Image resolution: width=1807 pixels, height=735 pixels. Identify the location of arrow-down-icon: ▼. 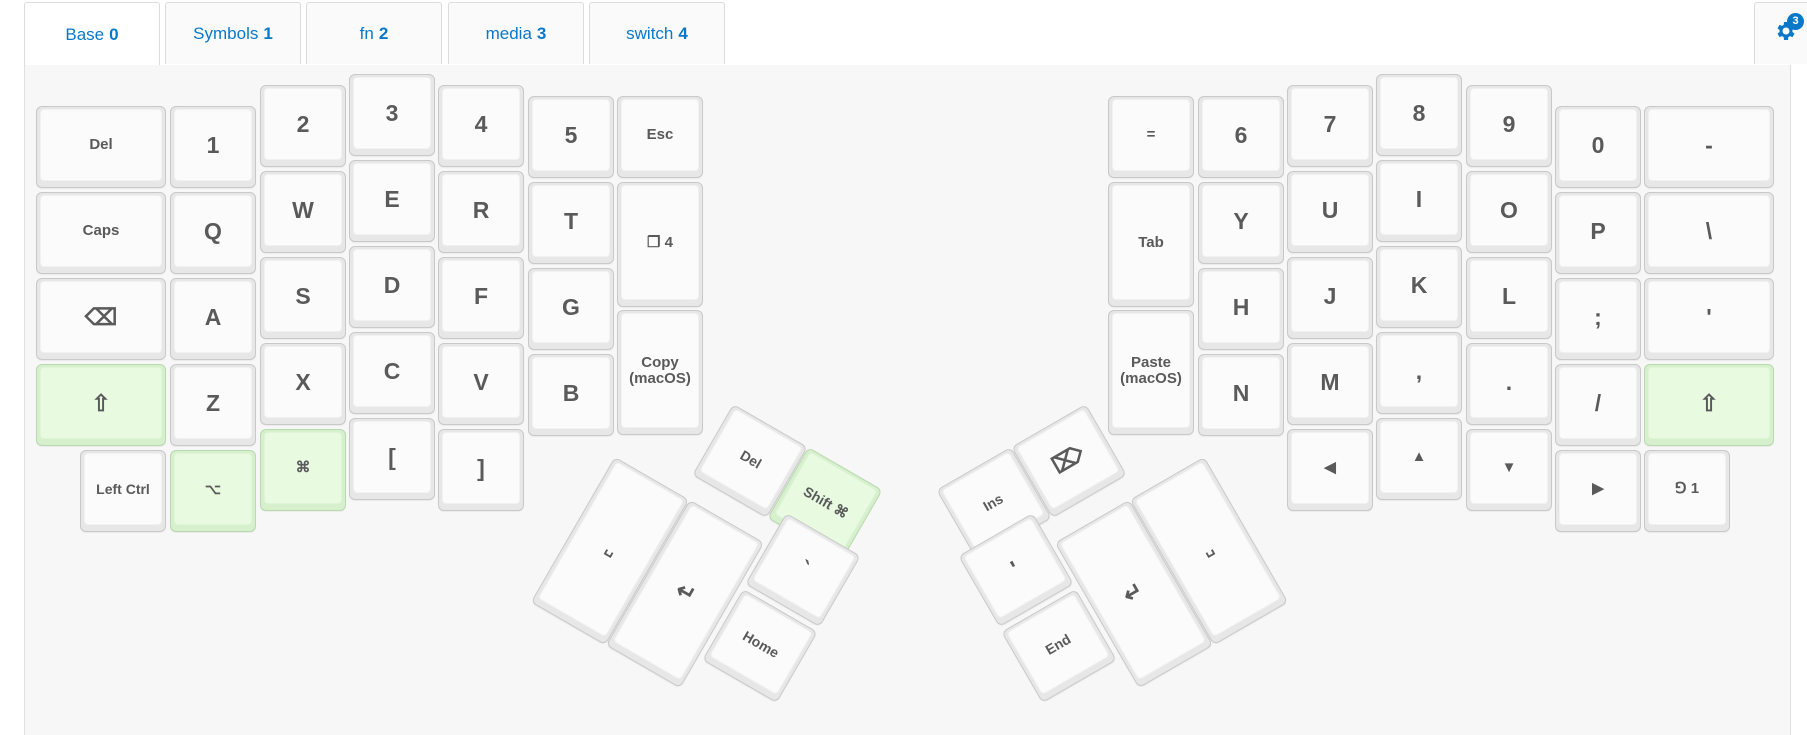
(1509, 468).